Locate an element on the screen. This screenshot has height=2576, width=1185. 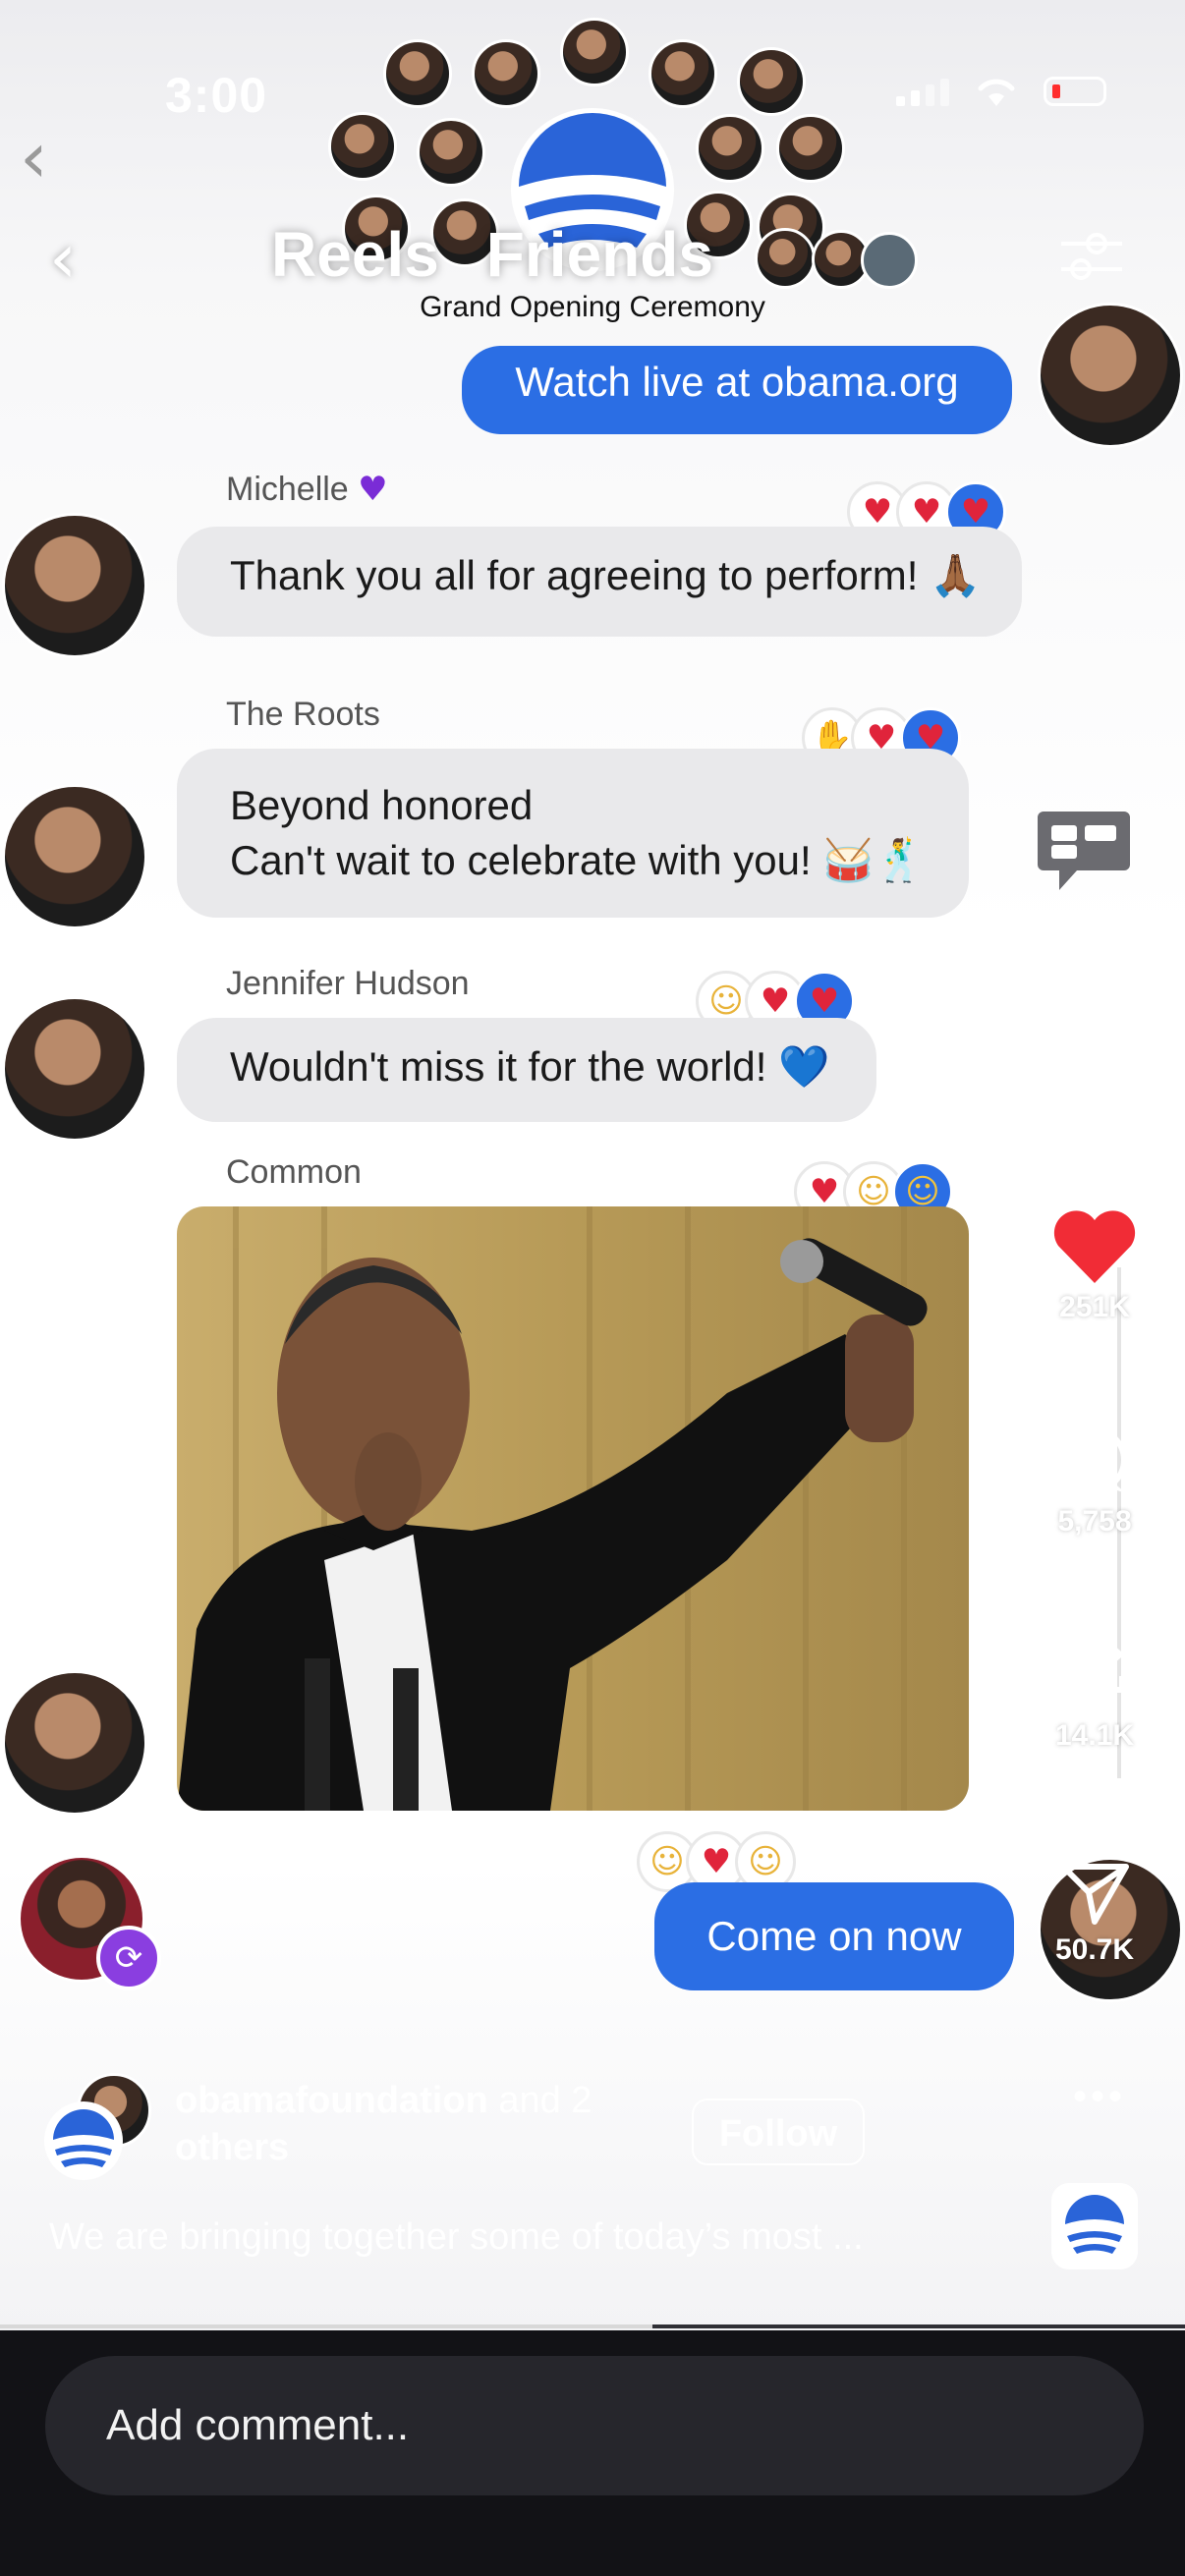
repost-count: 14.1K is located at coordinates (1095, 1735).